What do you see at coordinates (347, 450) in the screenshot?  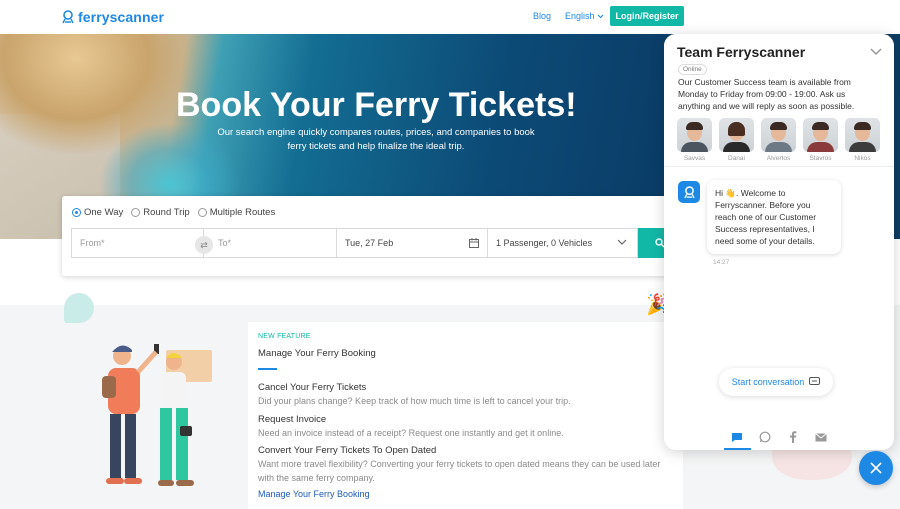 I see `feature-item-title: Convert Your Ferry Tickets To Open Dated` at bounding box center [347, 450].